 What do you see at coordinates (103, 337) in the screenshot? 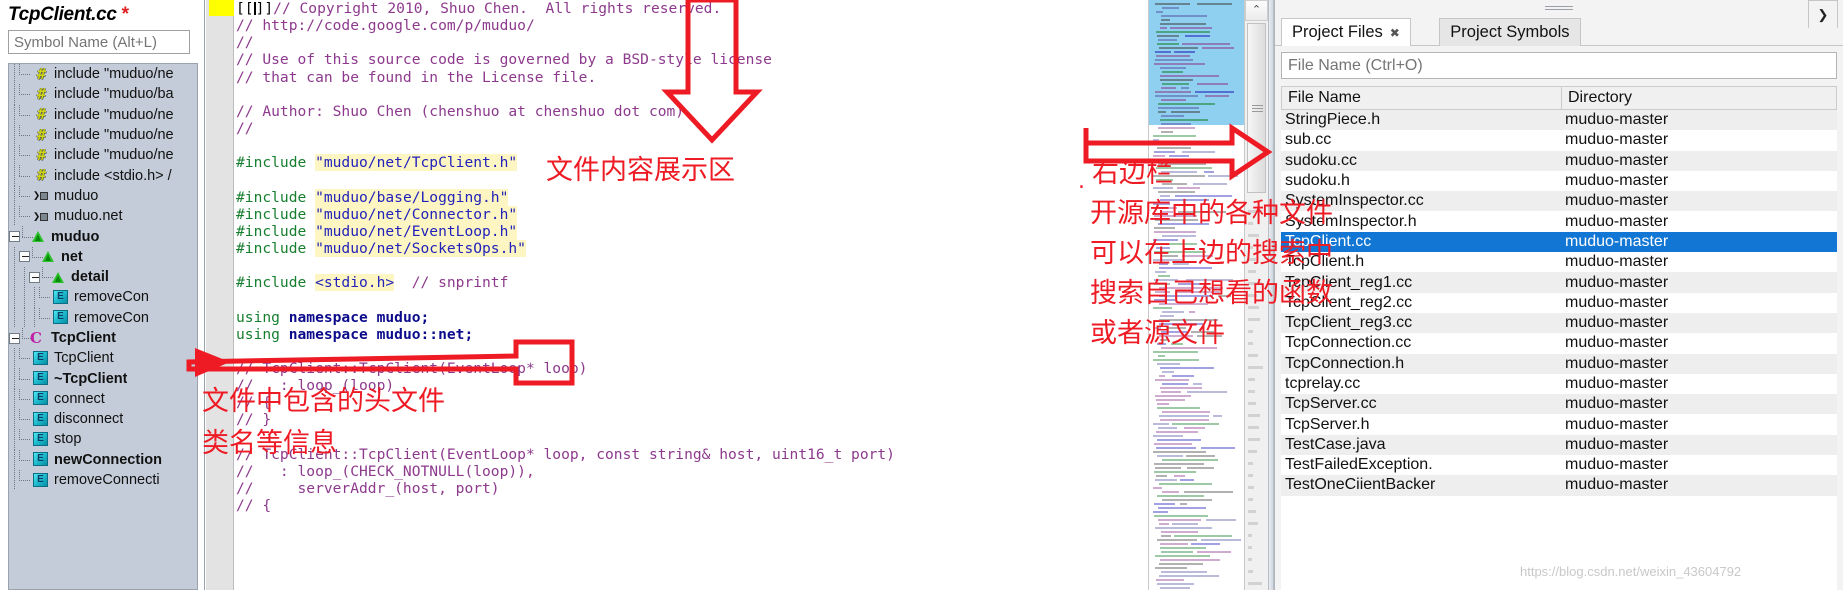
I see `symbol-tree-item: C TcpClient` at bounding box center [103, 337].